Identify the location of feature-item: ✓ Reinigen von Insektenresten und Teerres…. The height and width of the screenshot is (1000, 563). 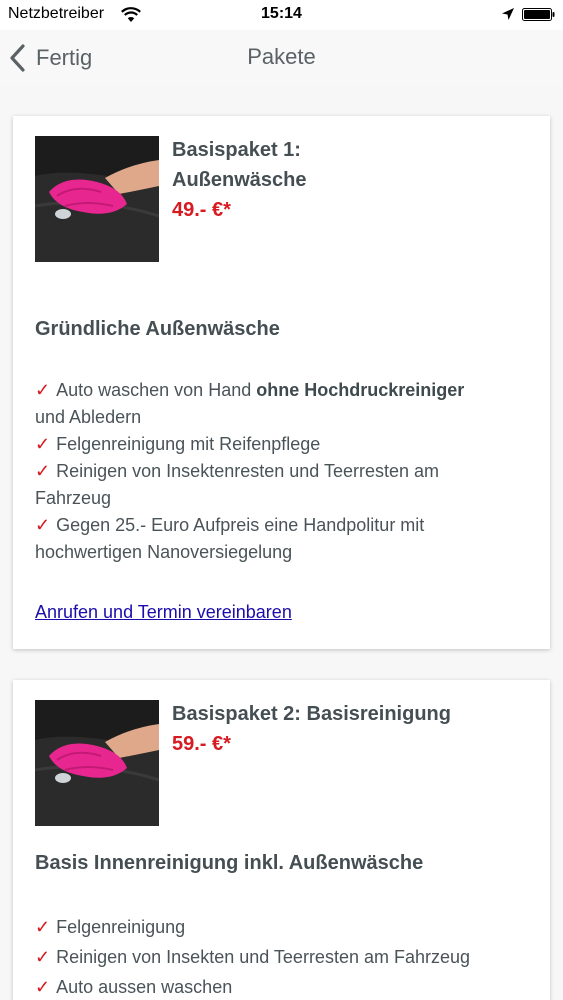
(237, 471).